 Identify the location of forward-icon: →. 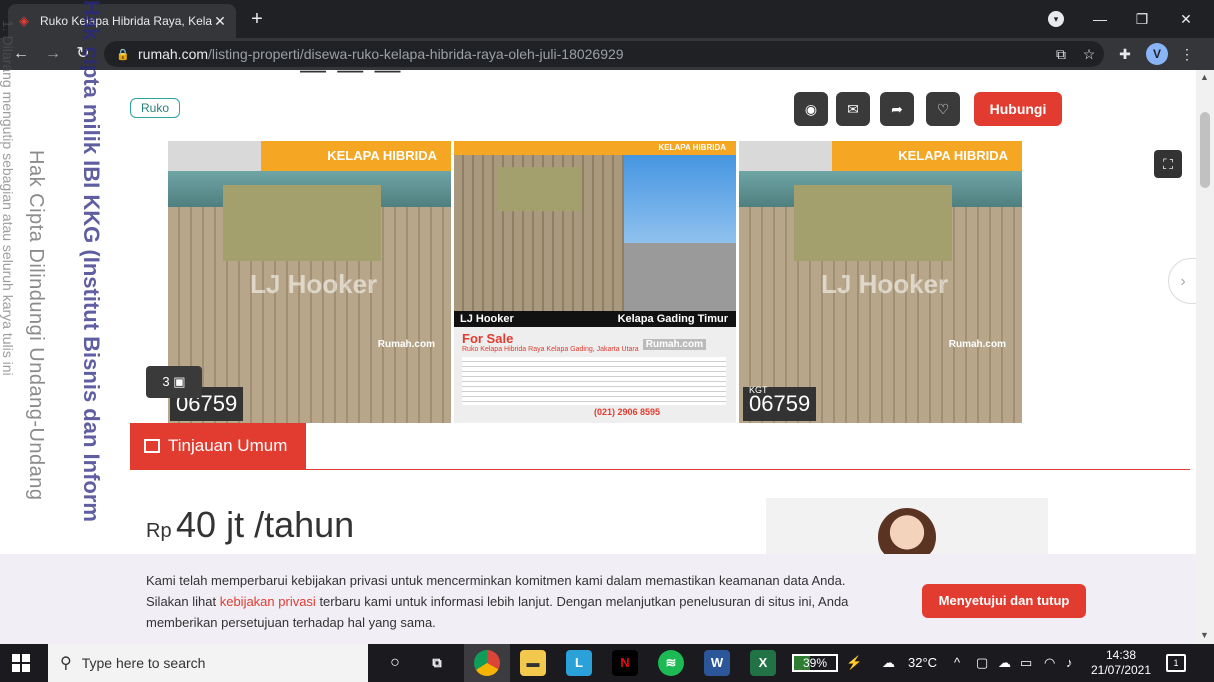
(53, 54).